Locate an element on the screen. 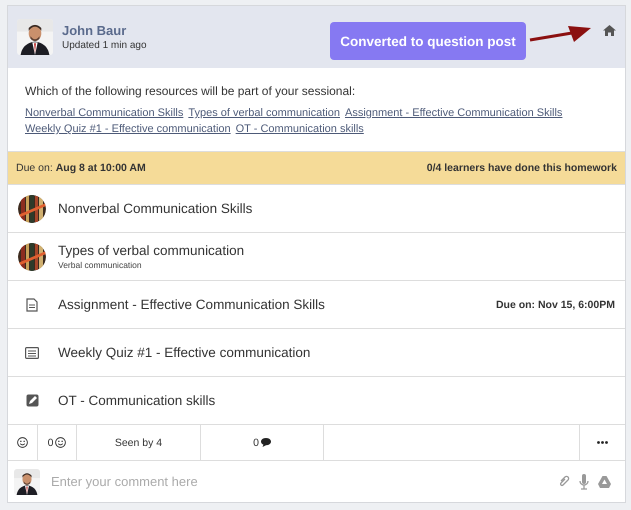 Image resolution: width=631 pixels, height=510 pixels. completion-count: 0/4 learners have done this homework is located at coordinates (521, 168).